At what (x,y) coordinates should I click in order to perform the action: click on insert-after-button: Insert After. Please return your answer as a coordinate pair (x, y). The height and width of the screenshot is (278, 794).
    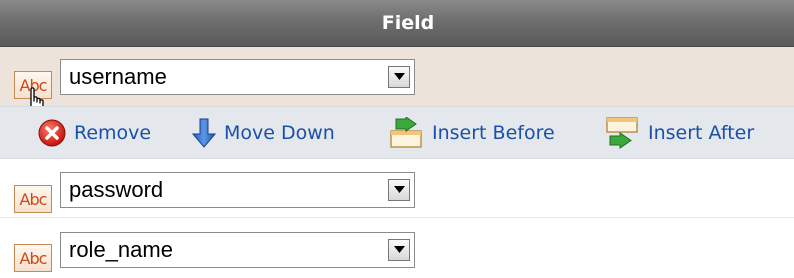
    Looking at the image, I should click on (679, 133).